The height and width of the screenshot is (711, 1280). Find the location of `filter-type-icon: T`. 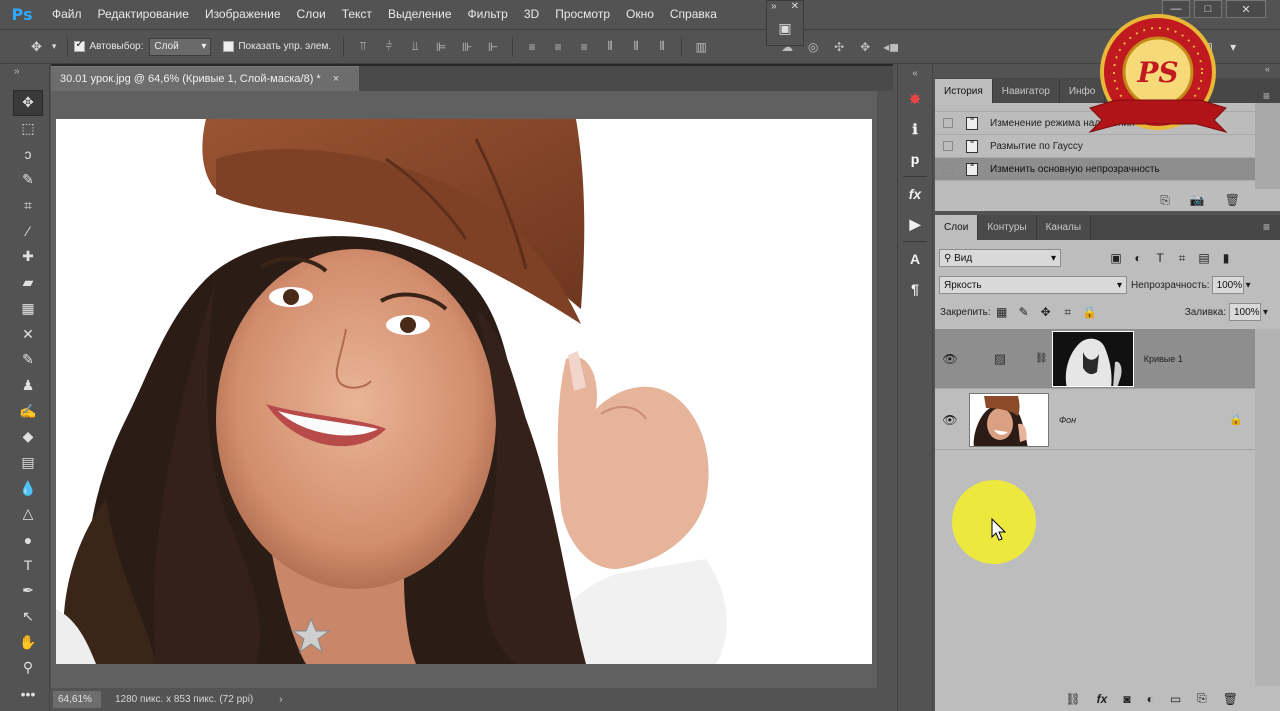

filter-type-icon: T is located at coordinates (1160, 258).